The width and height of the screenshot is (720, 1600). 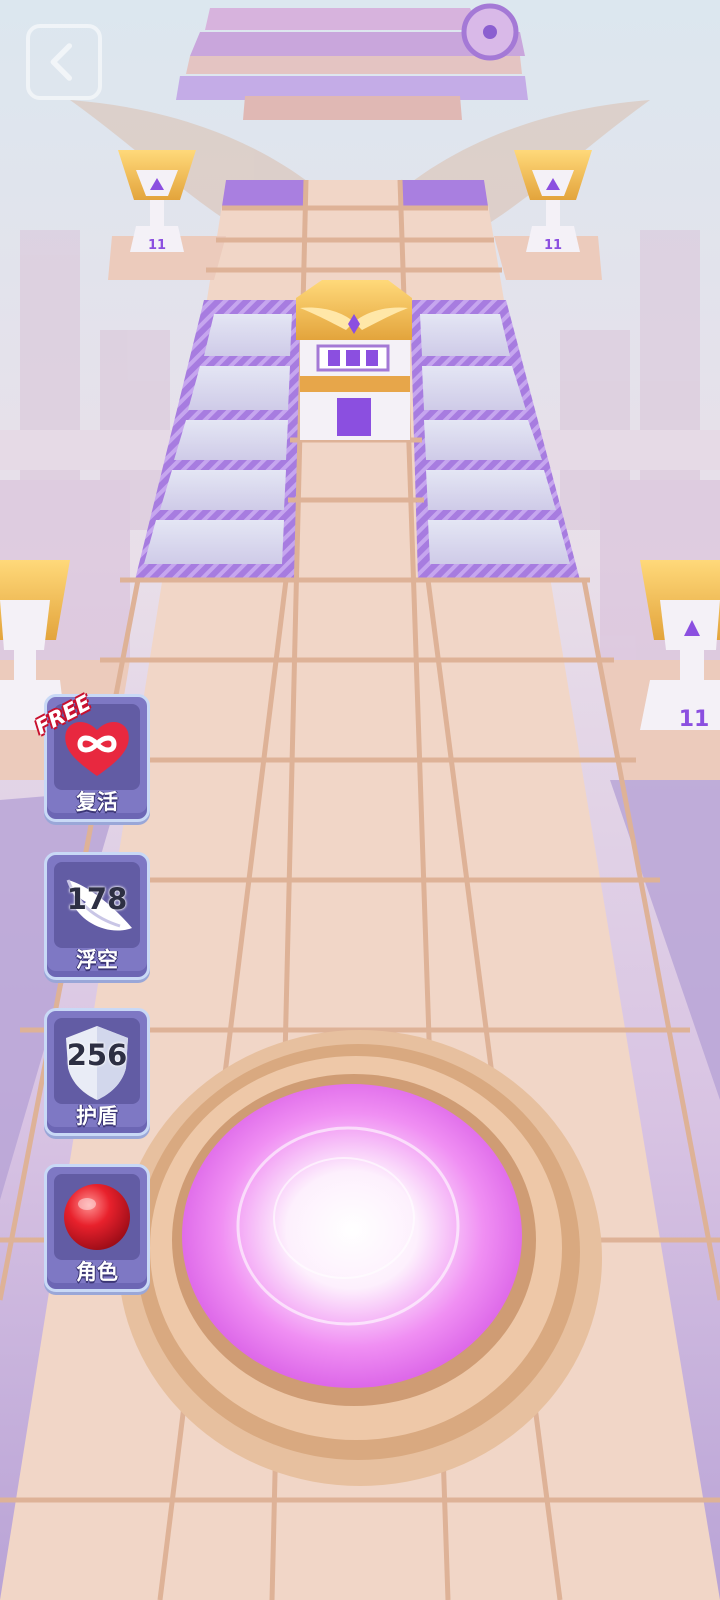 I want to click on float-count: 178, so click(x=97, y=899).